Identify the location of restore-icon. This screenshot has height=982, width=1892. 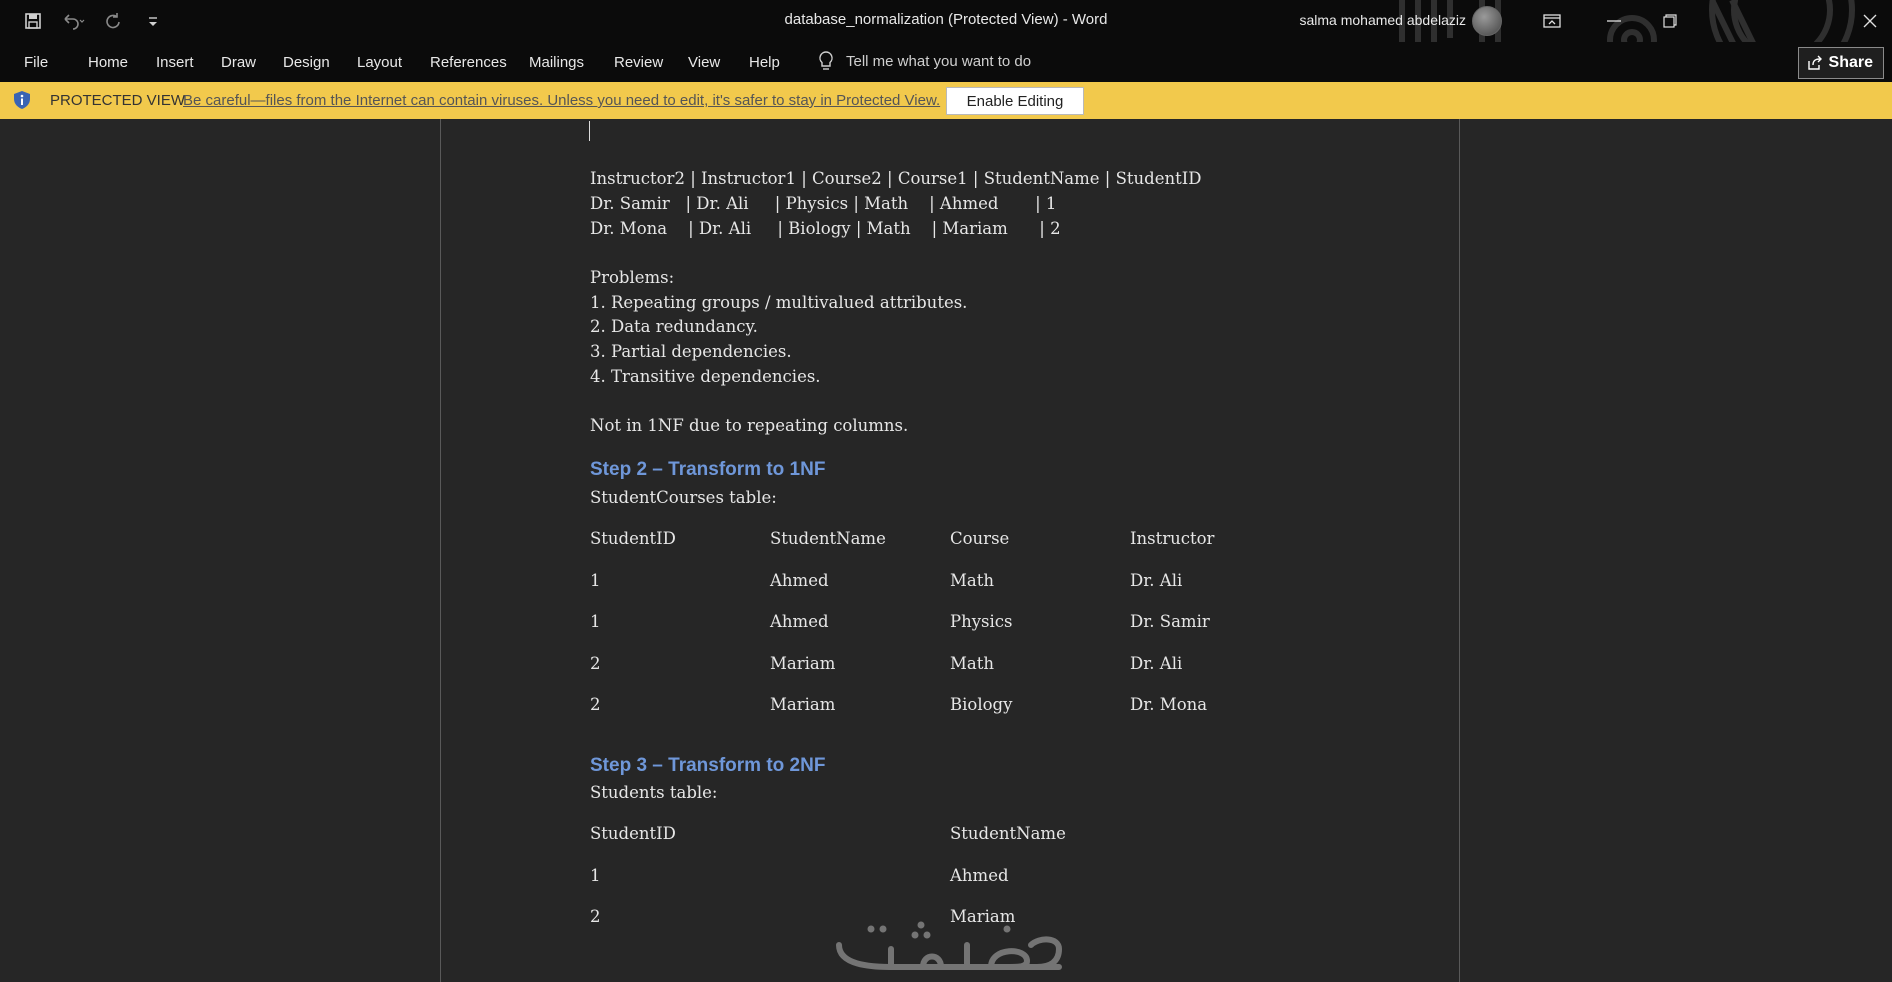
(1670, 21).